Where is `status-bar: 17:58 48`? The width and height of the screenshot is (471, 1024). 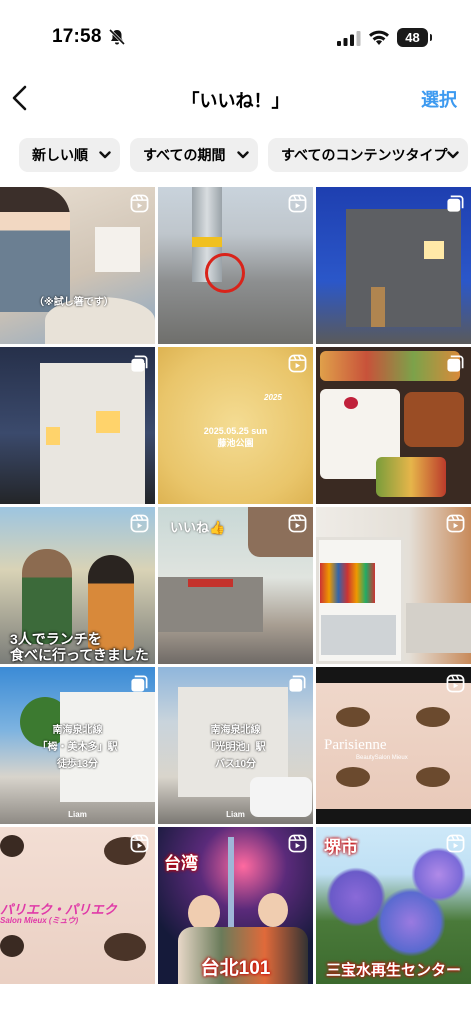
status-bar: 17:58 48 is located at coordinates (235, 35).